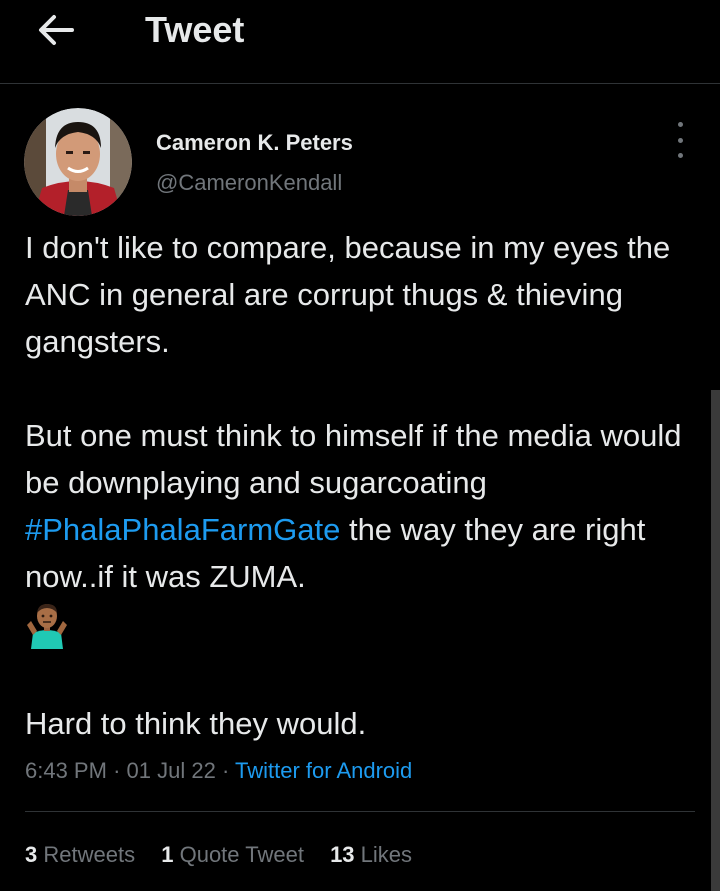 Image resolution: width=720 pixels, height=891 pixels. Describe the element at coordinates (89, 854) in the screenshot. I see `retweets-label: Retweets` at that location.